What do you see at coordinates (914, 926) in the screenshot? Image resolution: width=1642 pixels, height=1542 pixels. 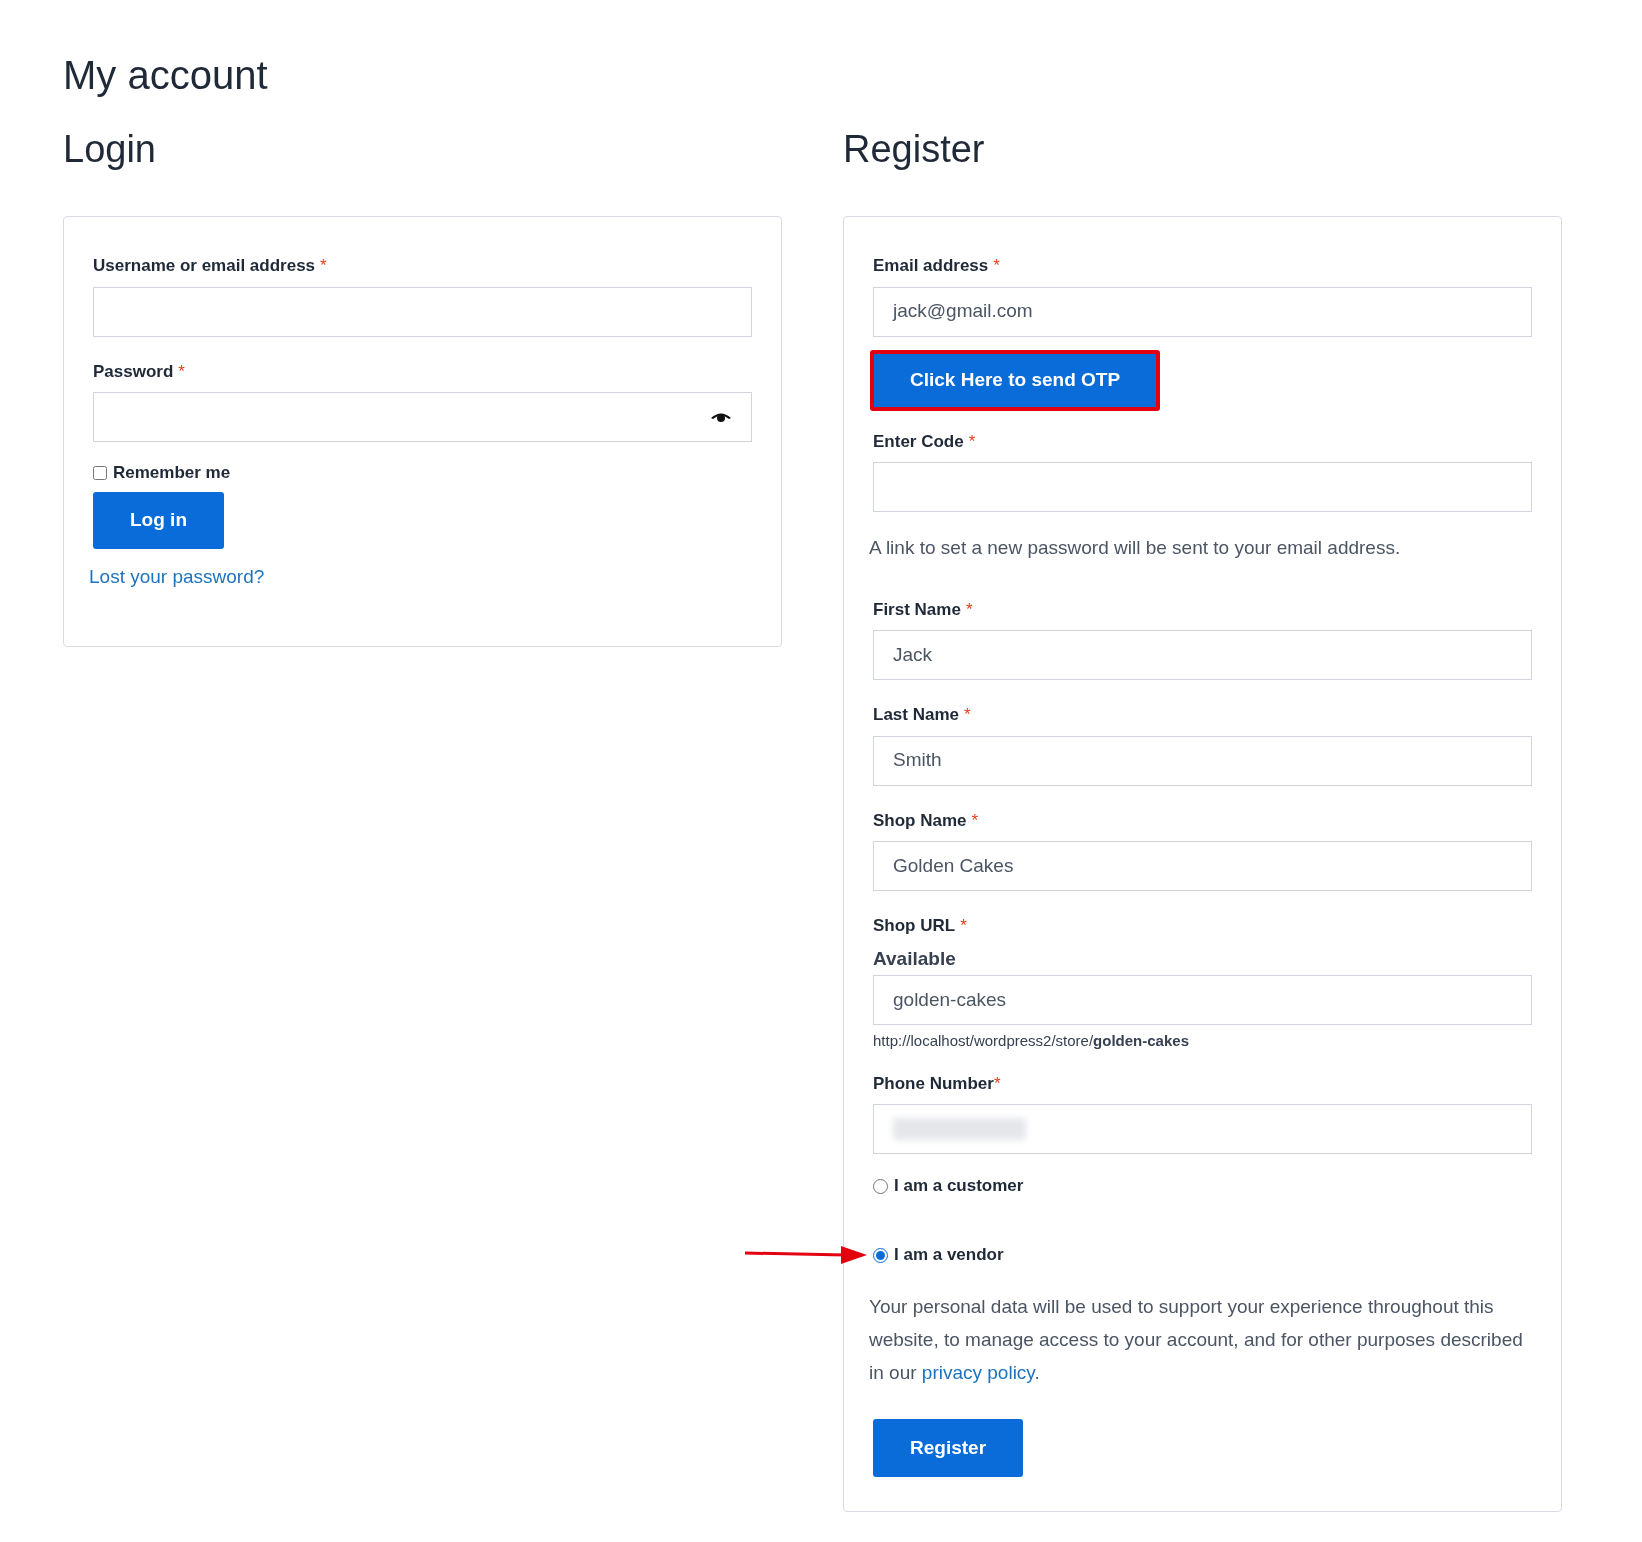 I see `field-label: Shop URL` at bounding box center [914, 926].